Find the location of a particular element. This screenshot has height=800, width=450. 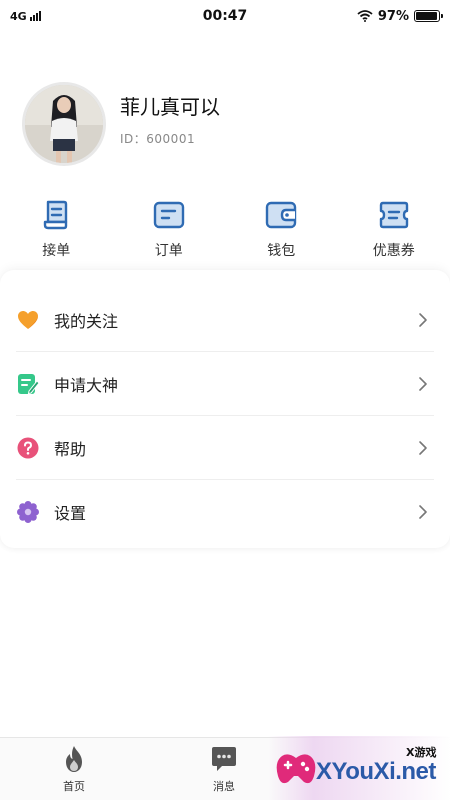

quick-action-receive-order: 接单 is located at coordinates (56, 229).